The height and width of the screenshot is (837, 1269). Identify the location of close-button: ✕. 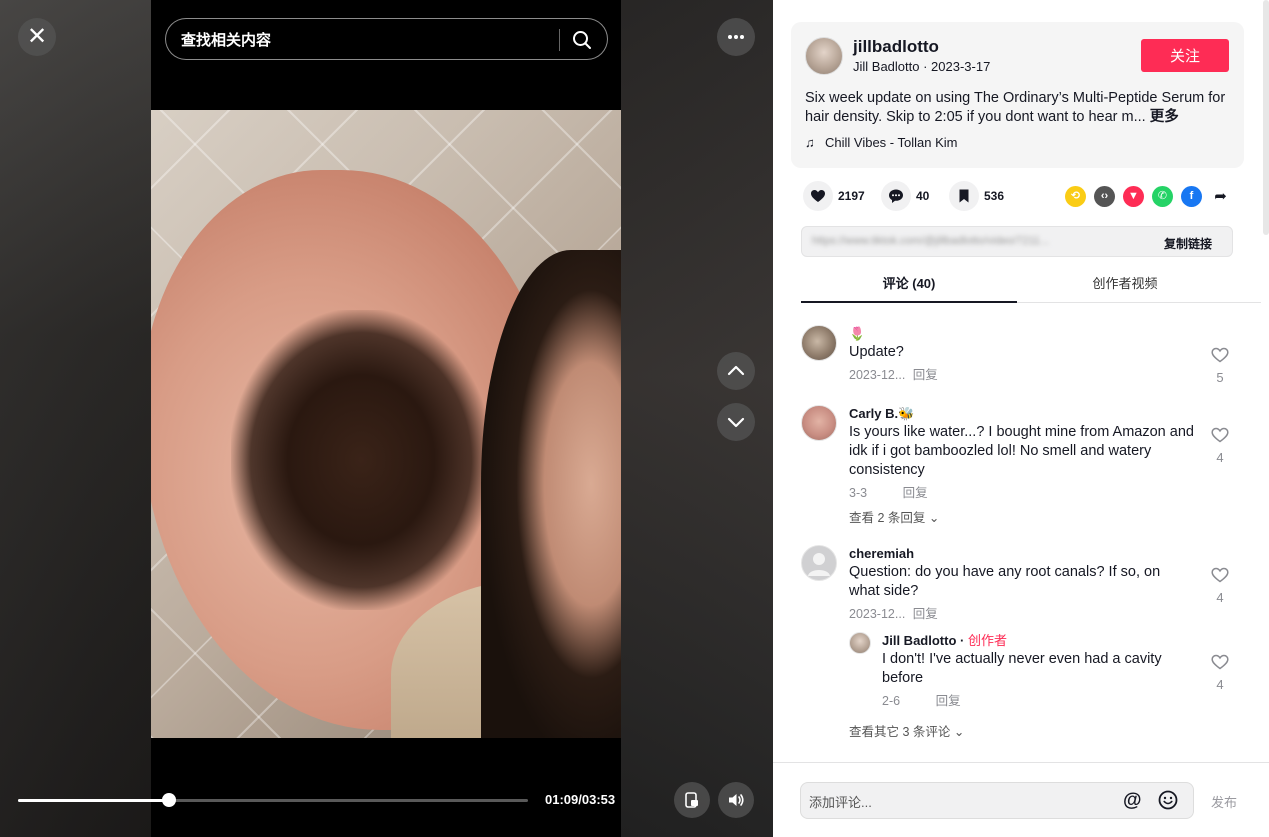
(37, 37).